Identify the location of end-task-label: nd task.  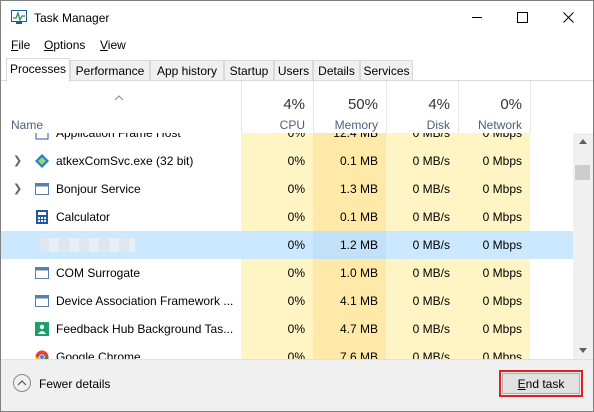
(545, 383).